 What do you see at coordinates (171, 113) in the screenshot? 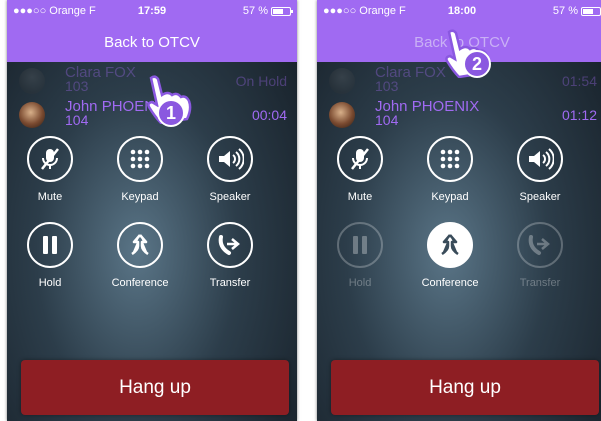
I see `step-badge: 1` at bounding box center [171, 113].